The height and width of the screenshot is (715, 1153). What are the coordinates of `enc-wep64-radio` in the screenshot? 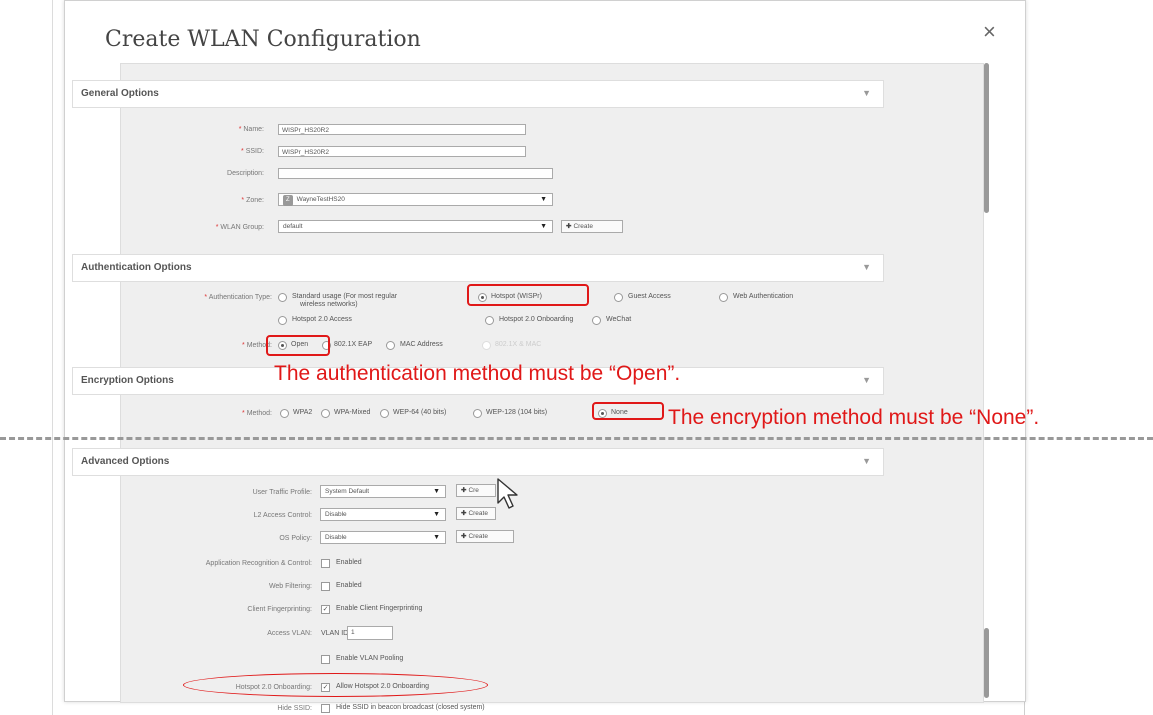 It's located at (384, 413).